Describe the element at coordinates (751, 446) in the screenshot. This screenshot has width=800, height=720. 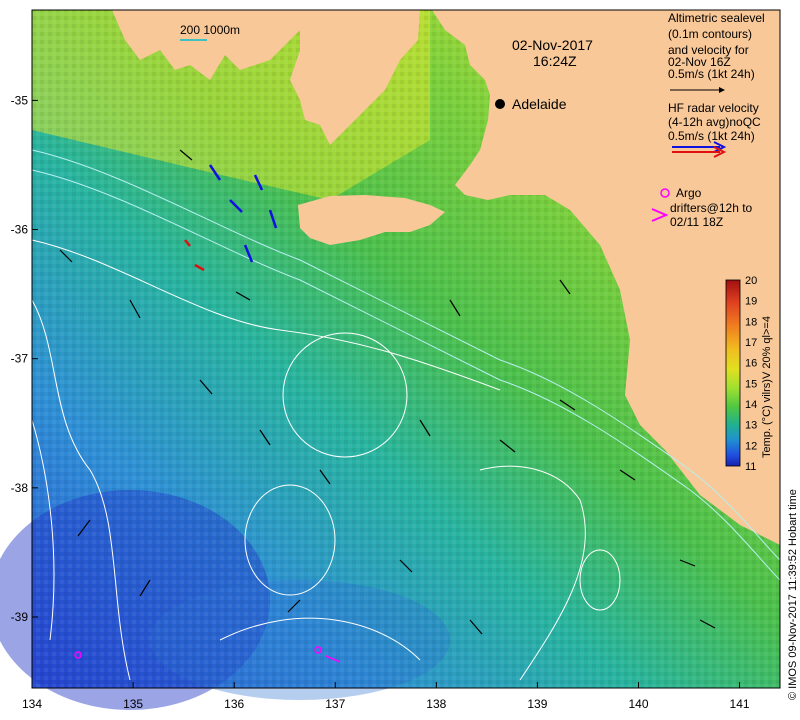
I see `colorbar-tick-label: 12` at that location.